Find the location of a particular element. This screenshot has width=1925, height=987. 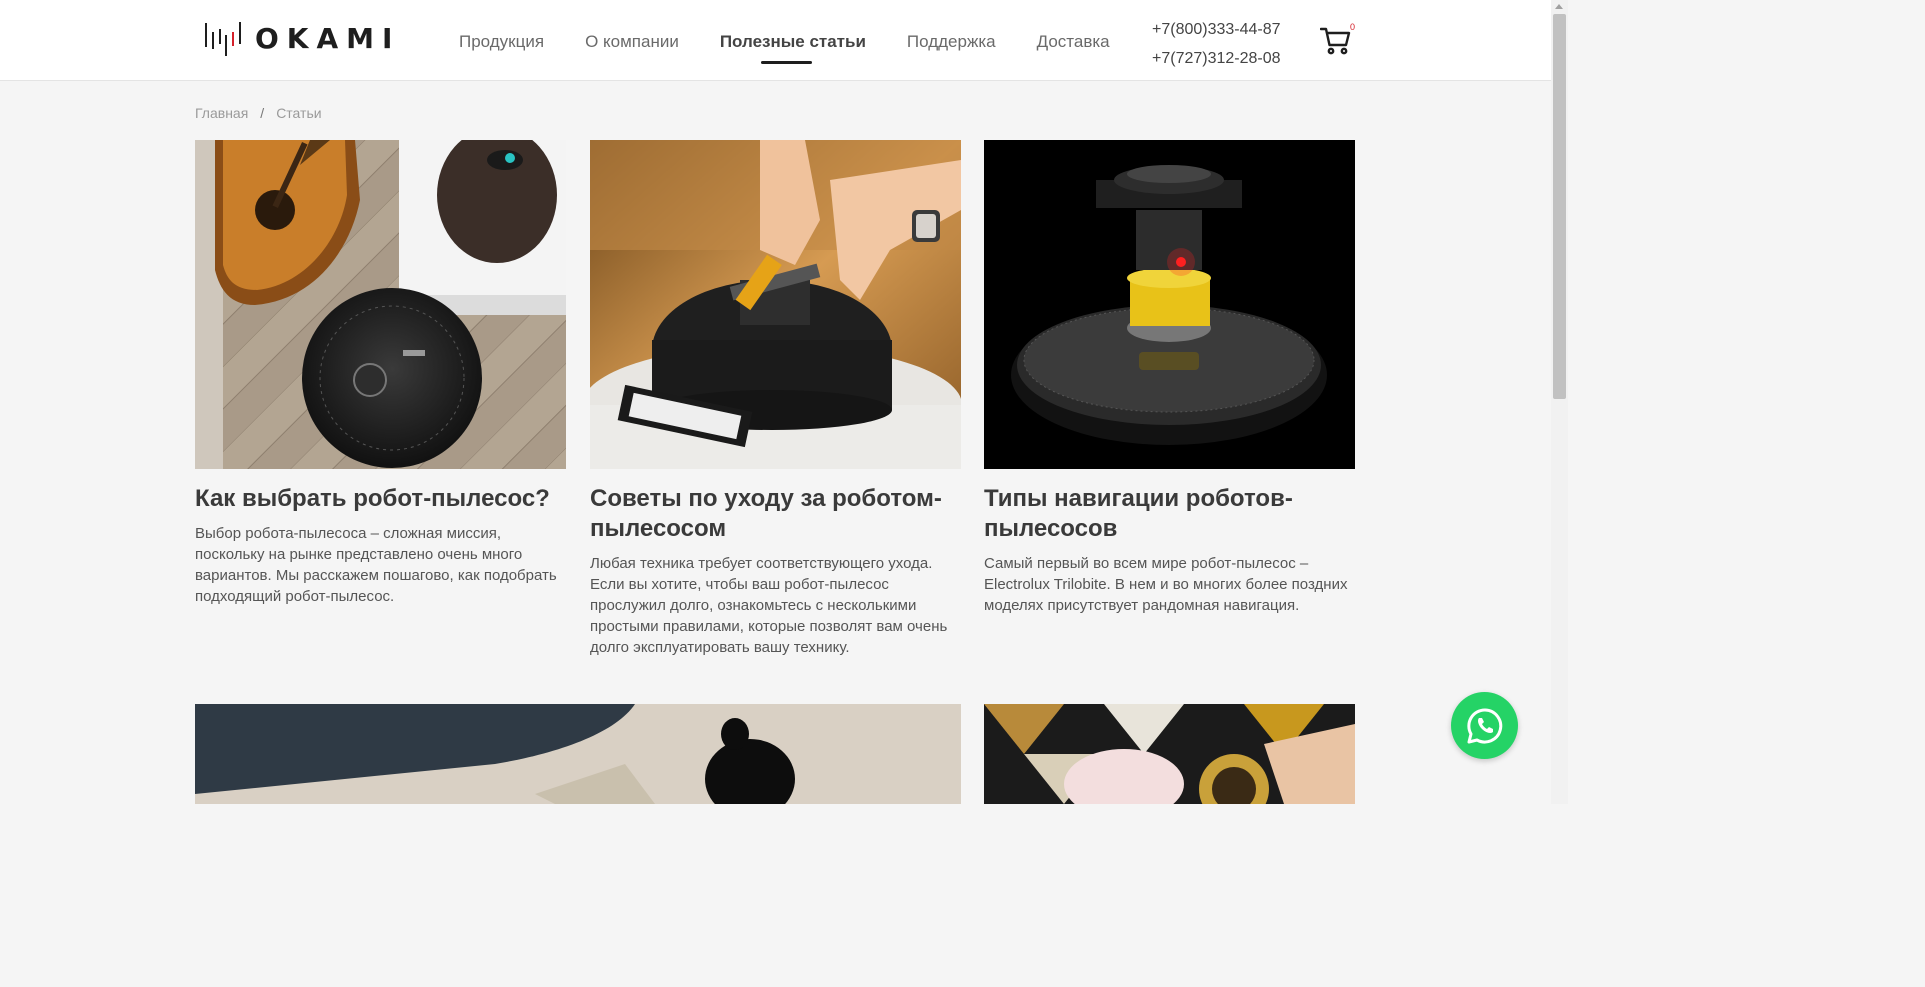

logo-text: OKAMI is located at coordinates (328, 38).